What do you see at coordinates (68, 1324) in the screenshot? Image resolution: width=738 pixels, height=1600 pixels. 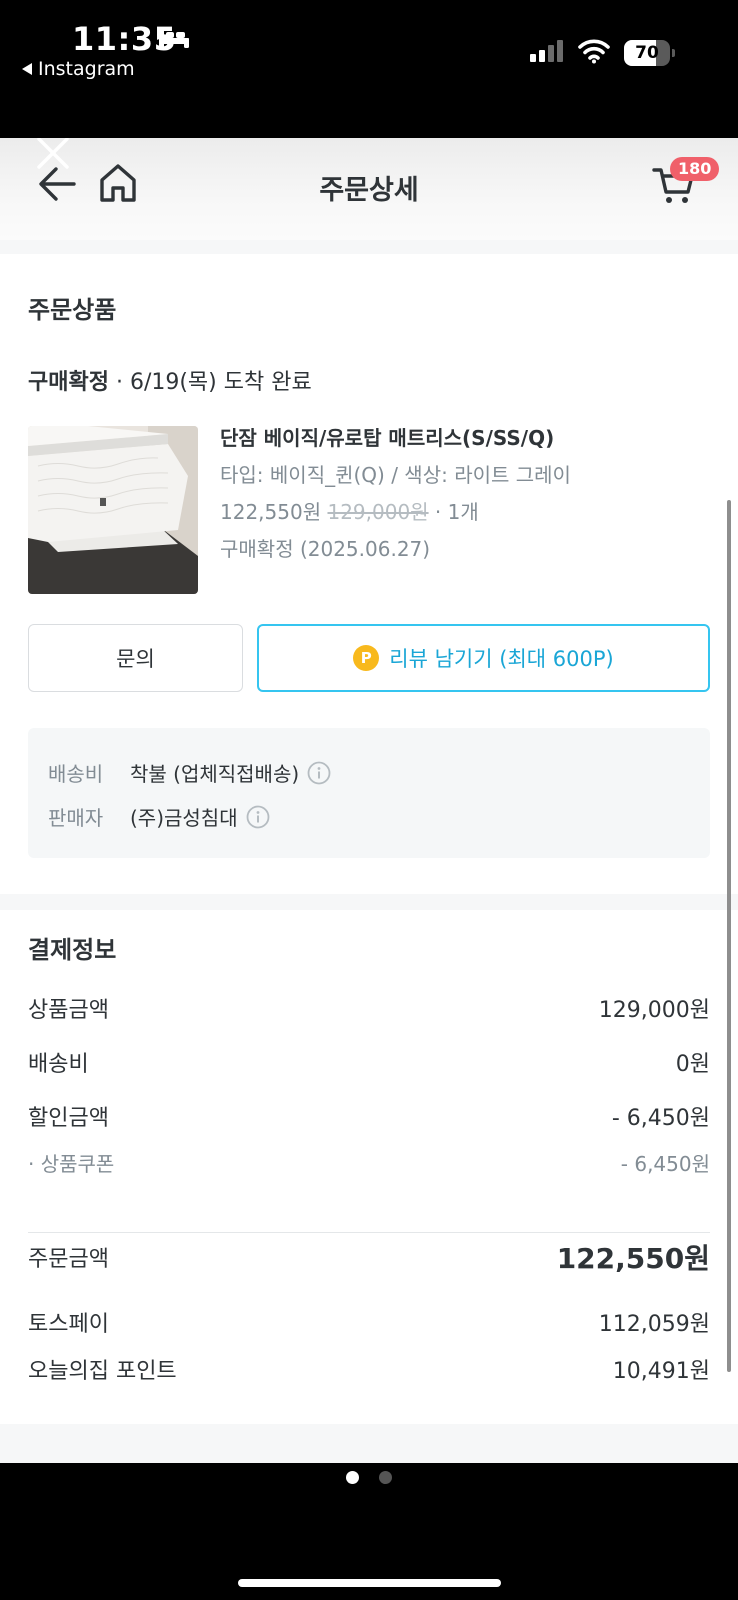 I see `payment-method-label: 토스페이` at bounding box center [68, 1324].